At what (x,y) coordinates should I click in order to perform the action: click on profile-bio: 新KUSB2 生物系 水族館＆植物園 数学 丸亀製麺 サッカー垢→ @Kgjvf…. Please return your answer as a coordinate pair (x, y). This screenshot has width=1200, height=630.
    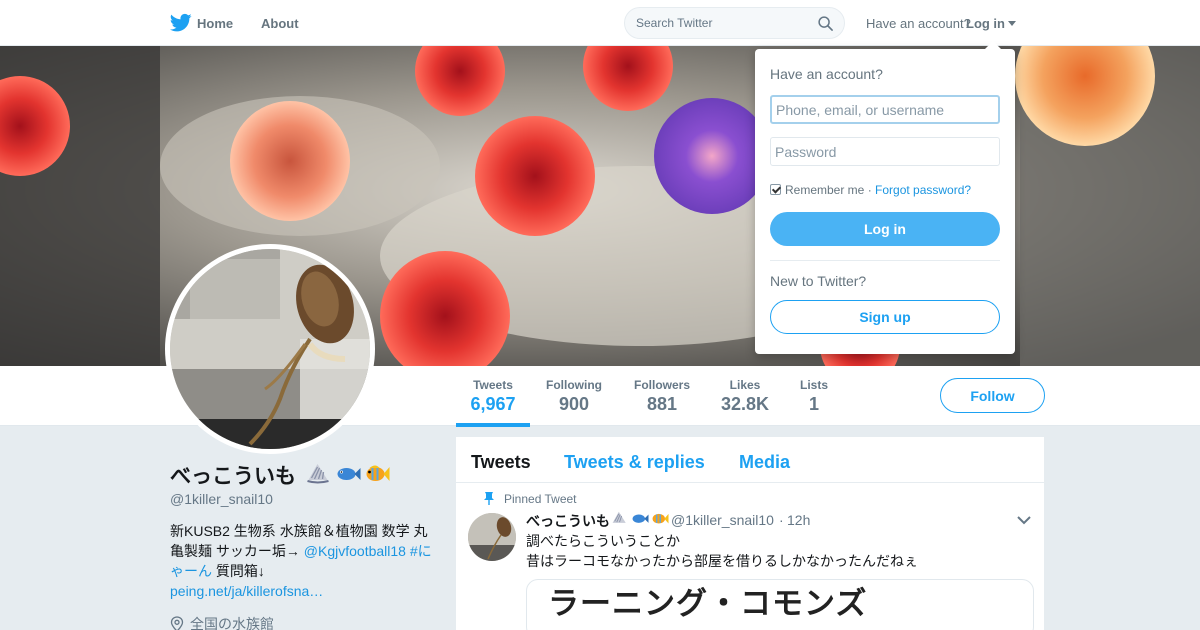
    Looking at the image, I should click on (302, 561).